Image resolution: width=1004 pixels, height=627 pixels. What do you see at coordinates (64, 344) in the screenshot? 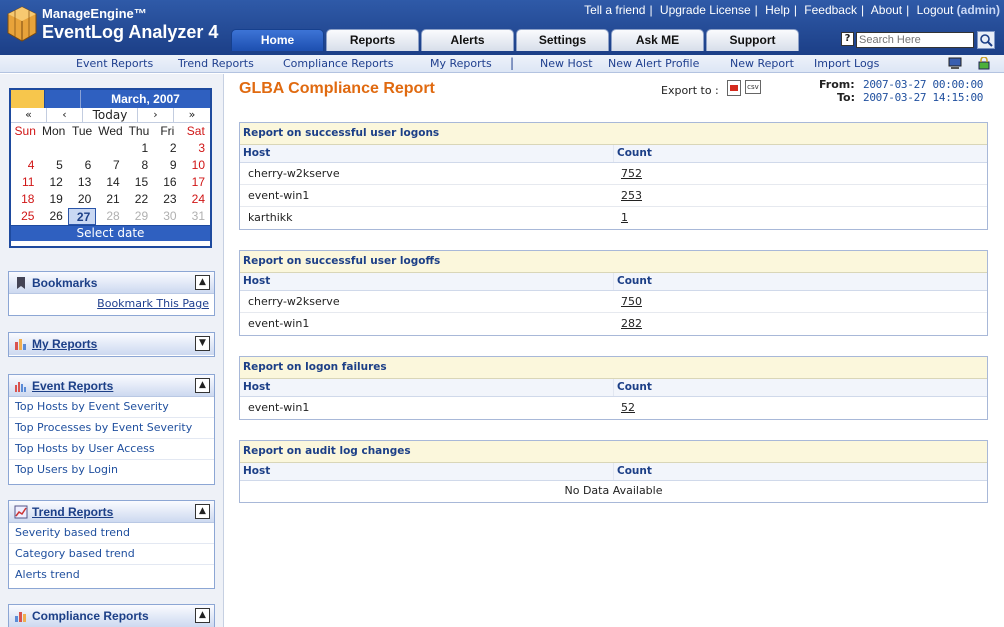
I see `my-reports-title: My Reports` at bounding box center [64, 344].